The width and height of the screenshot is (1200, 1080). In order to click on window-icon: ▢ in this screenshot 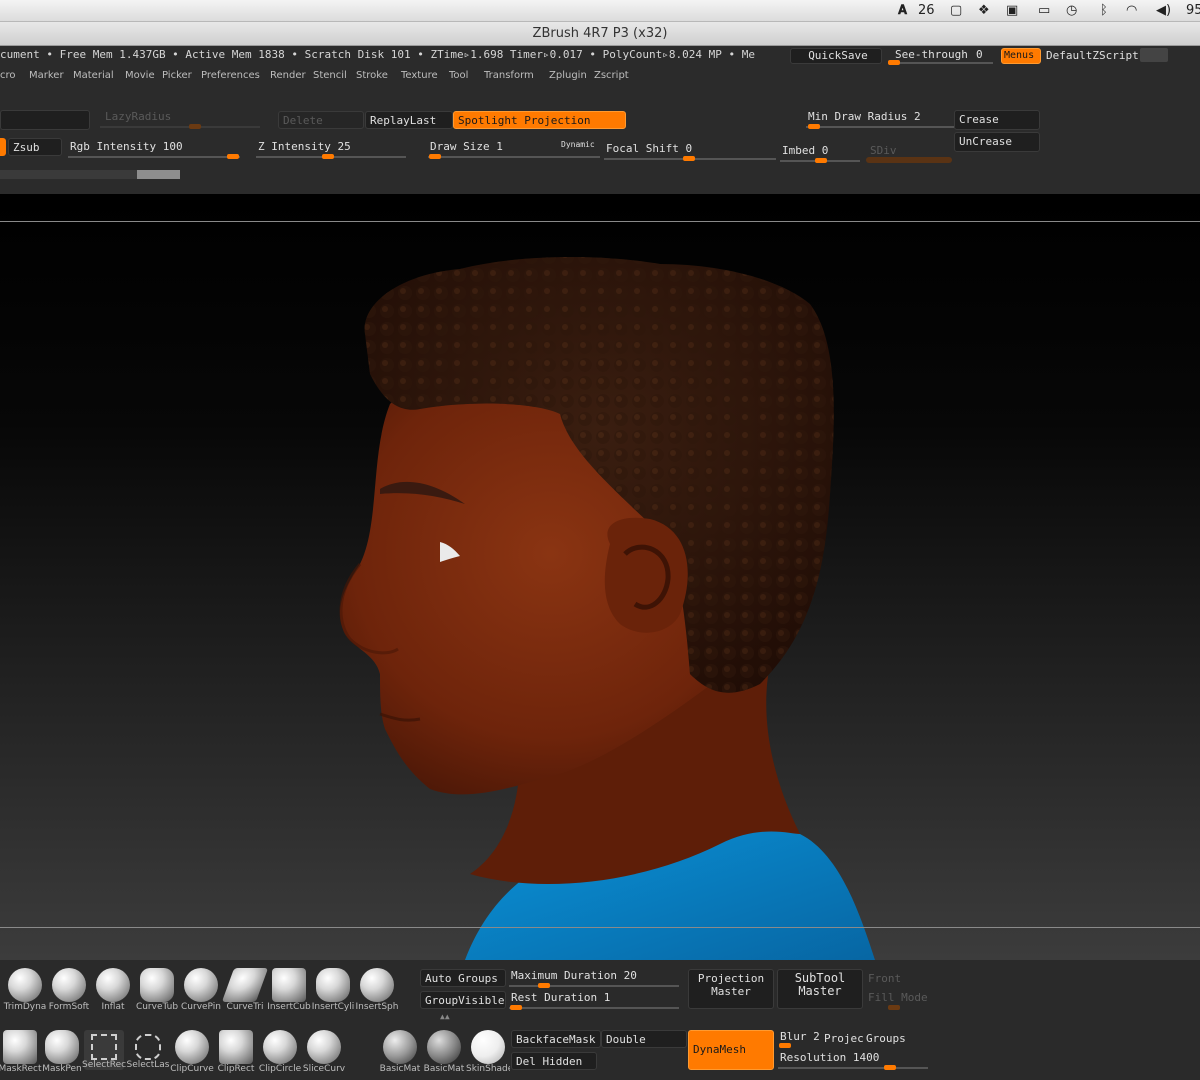, I will do `click(956, 10)`.